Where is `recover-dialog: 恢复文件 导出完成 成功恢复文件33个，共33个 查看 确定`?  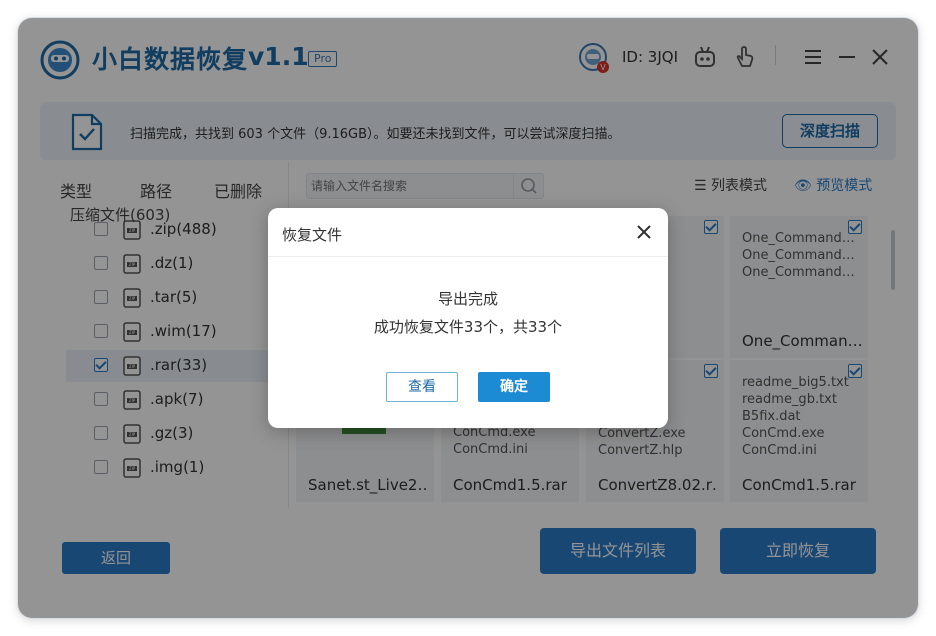 recover-dialog: 恢复文件 导出完成 成功恢复文件33个，共33个 查看 确定 is located at coordinates (468, 318).